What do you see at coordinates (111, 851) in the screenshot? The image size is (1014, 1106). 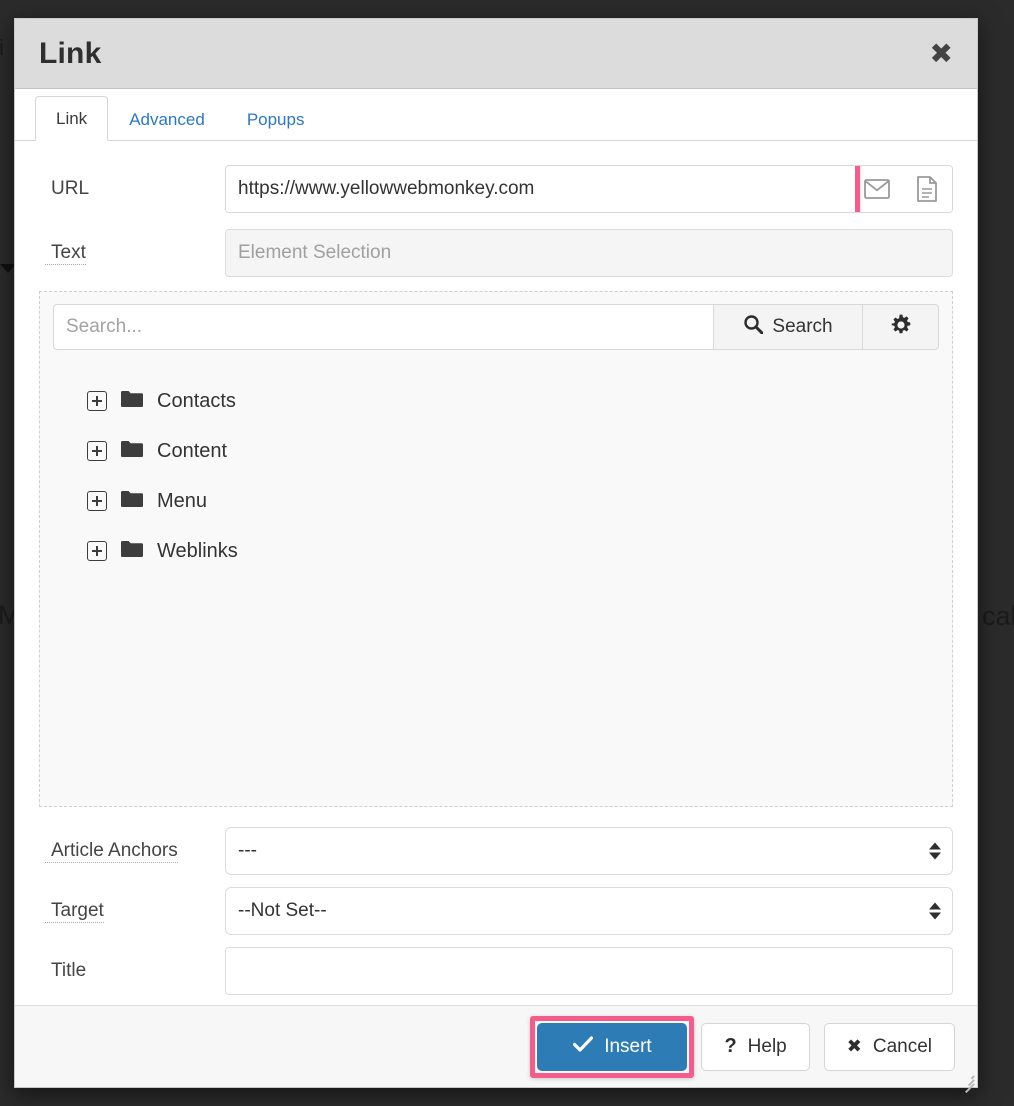 I see `article-anchors-label: Article Anchors` at bounding box center [111, 851].